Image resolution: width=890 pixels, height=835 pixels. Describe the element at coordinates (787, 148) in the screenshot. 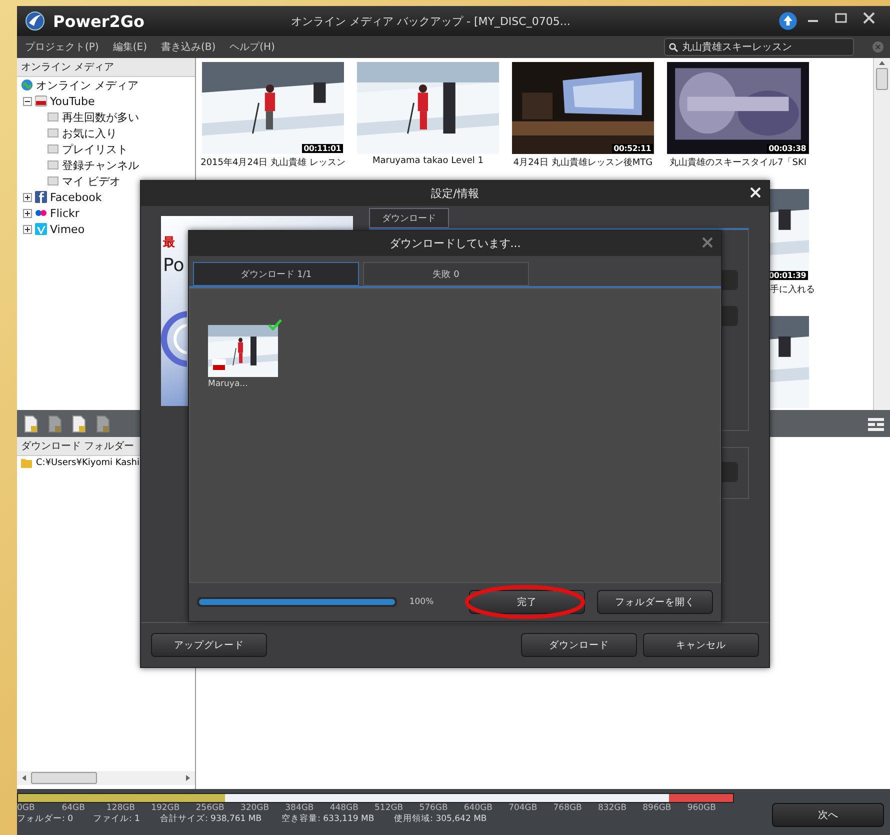

I see `video-duration: 00:03:38` at that location.